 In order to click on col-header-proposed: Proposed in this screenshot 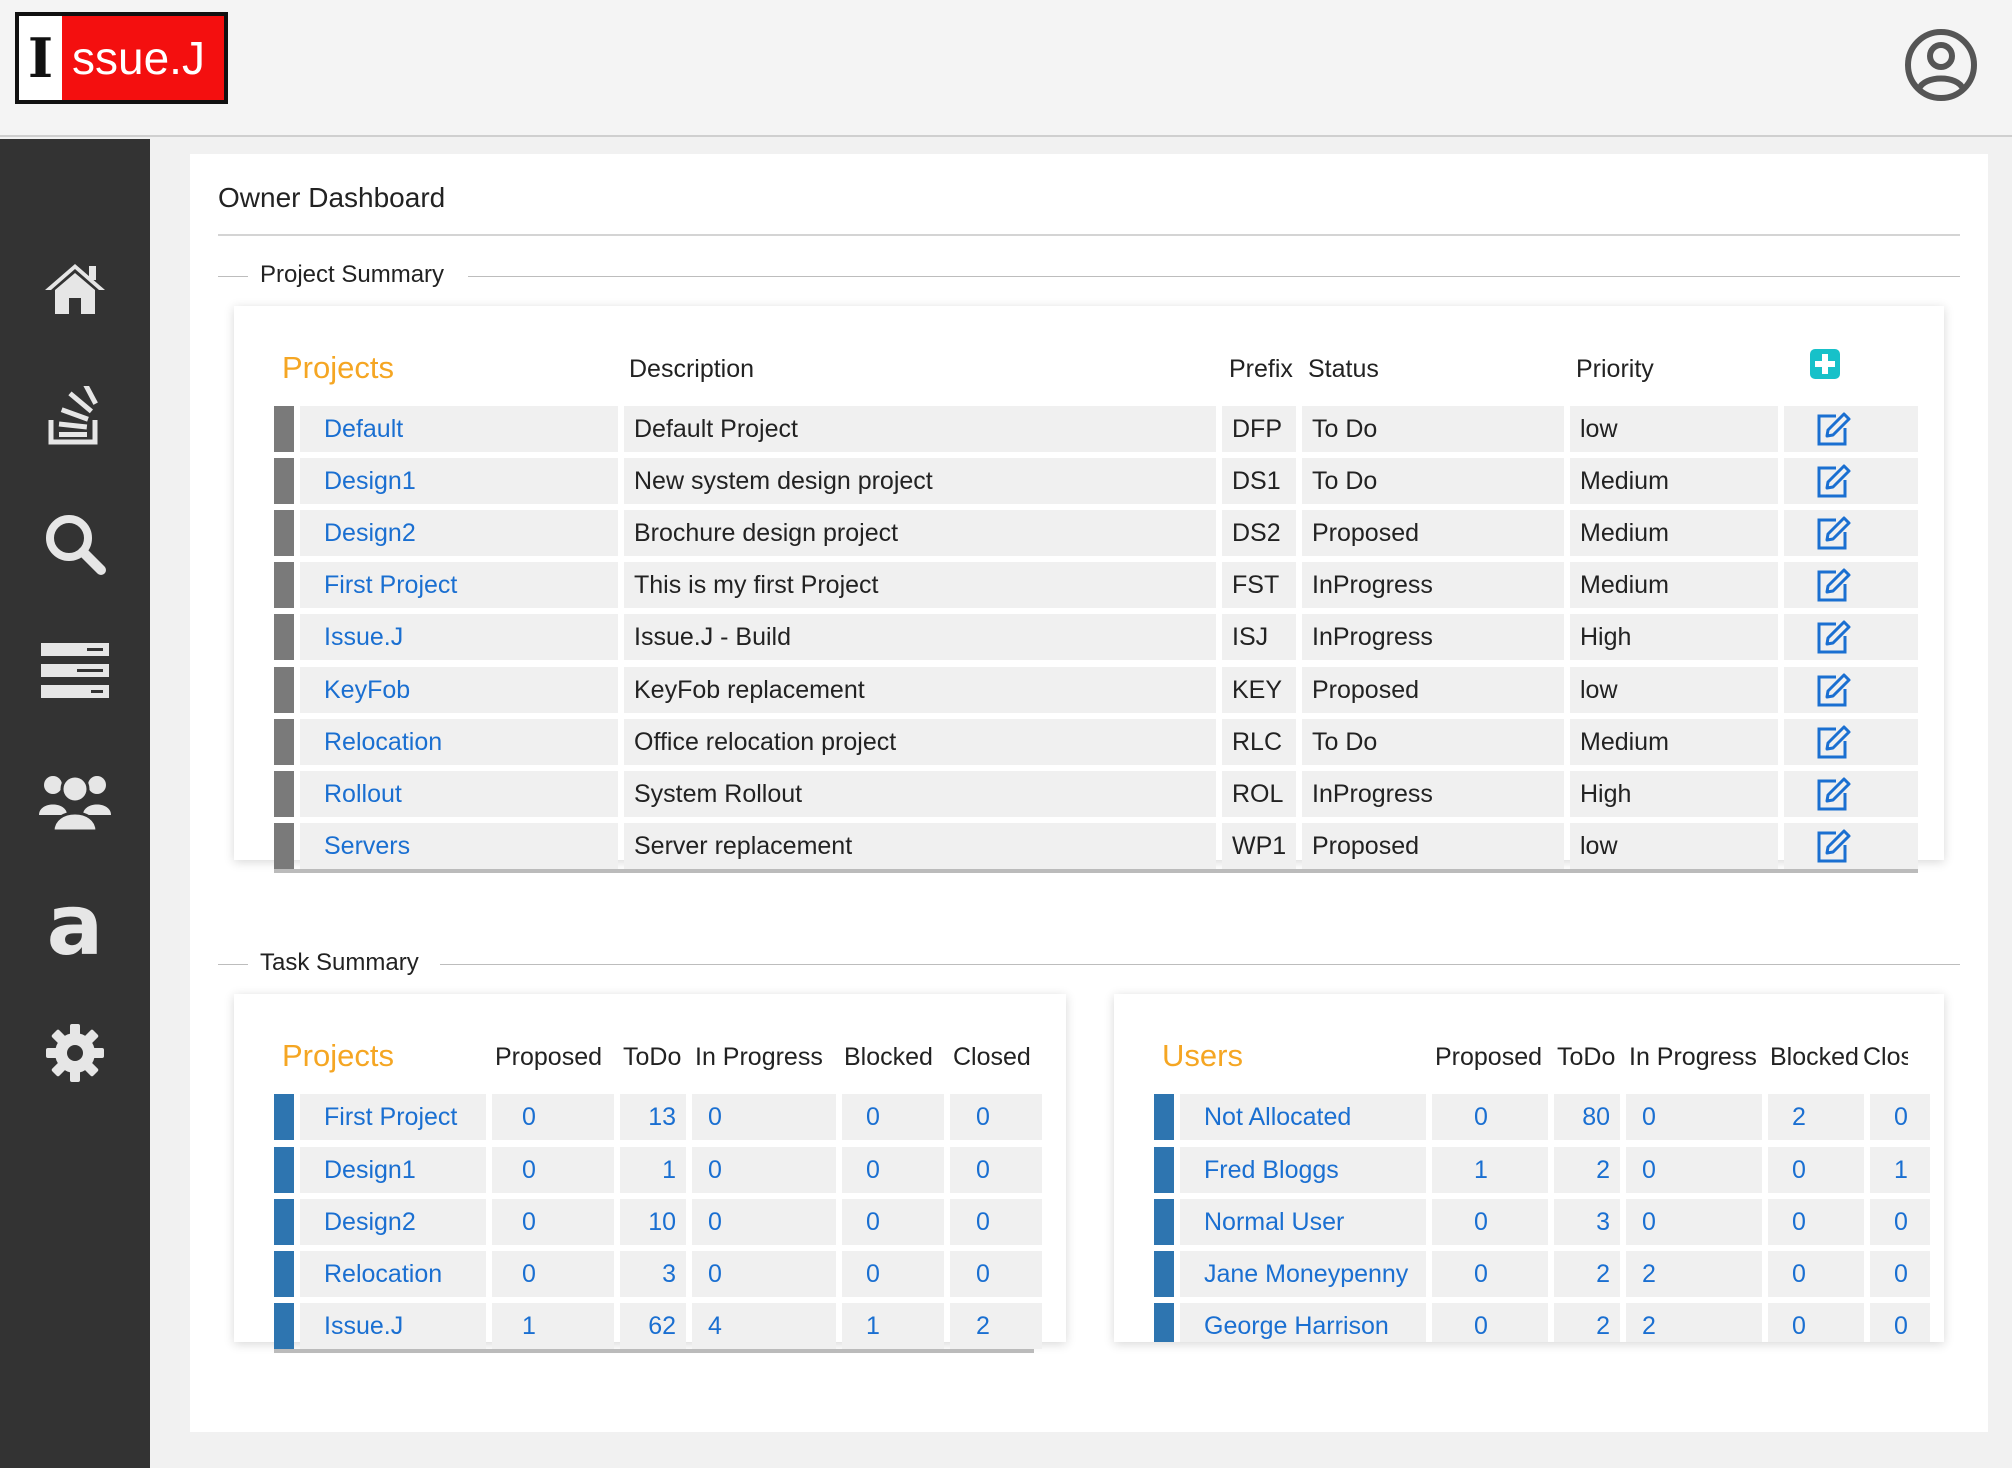, I will do `click(549, 1057)`.